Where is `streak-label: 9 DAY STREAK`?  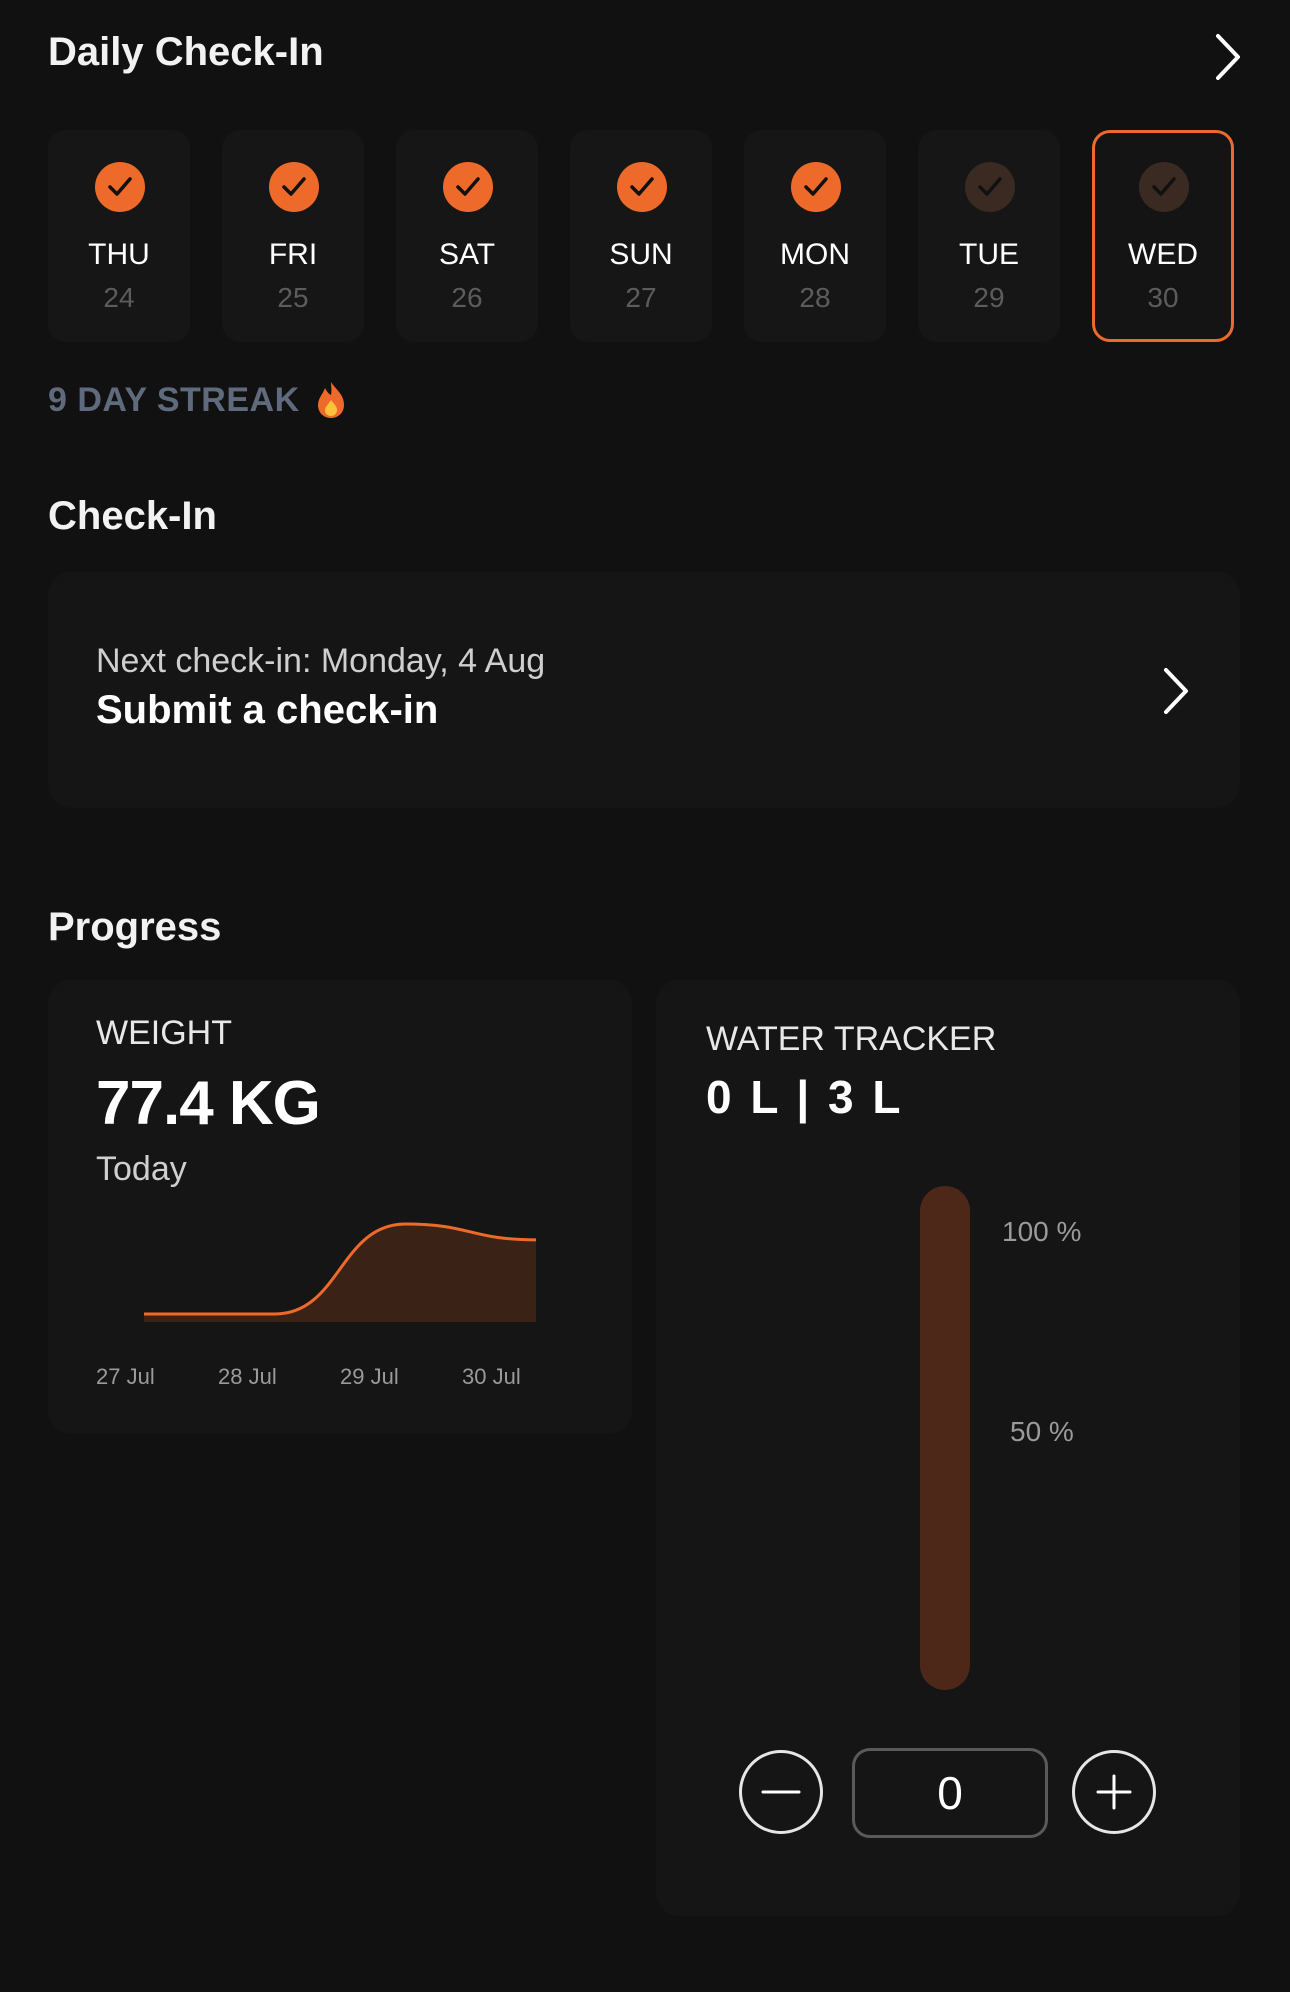
streak-label: 9 DAY STREAK is located at coordinates (198, 400).